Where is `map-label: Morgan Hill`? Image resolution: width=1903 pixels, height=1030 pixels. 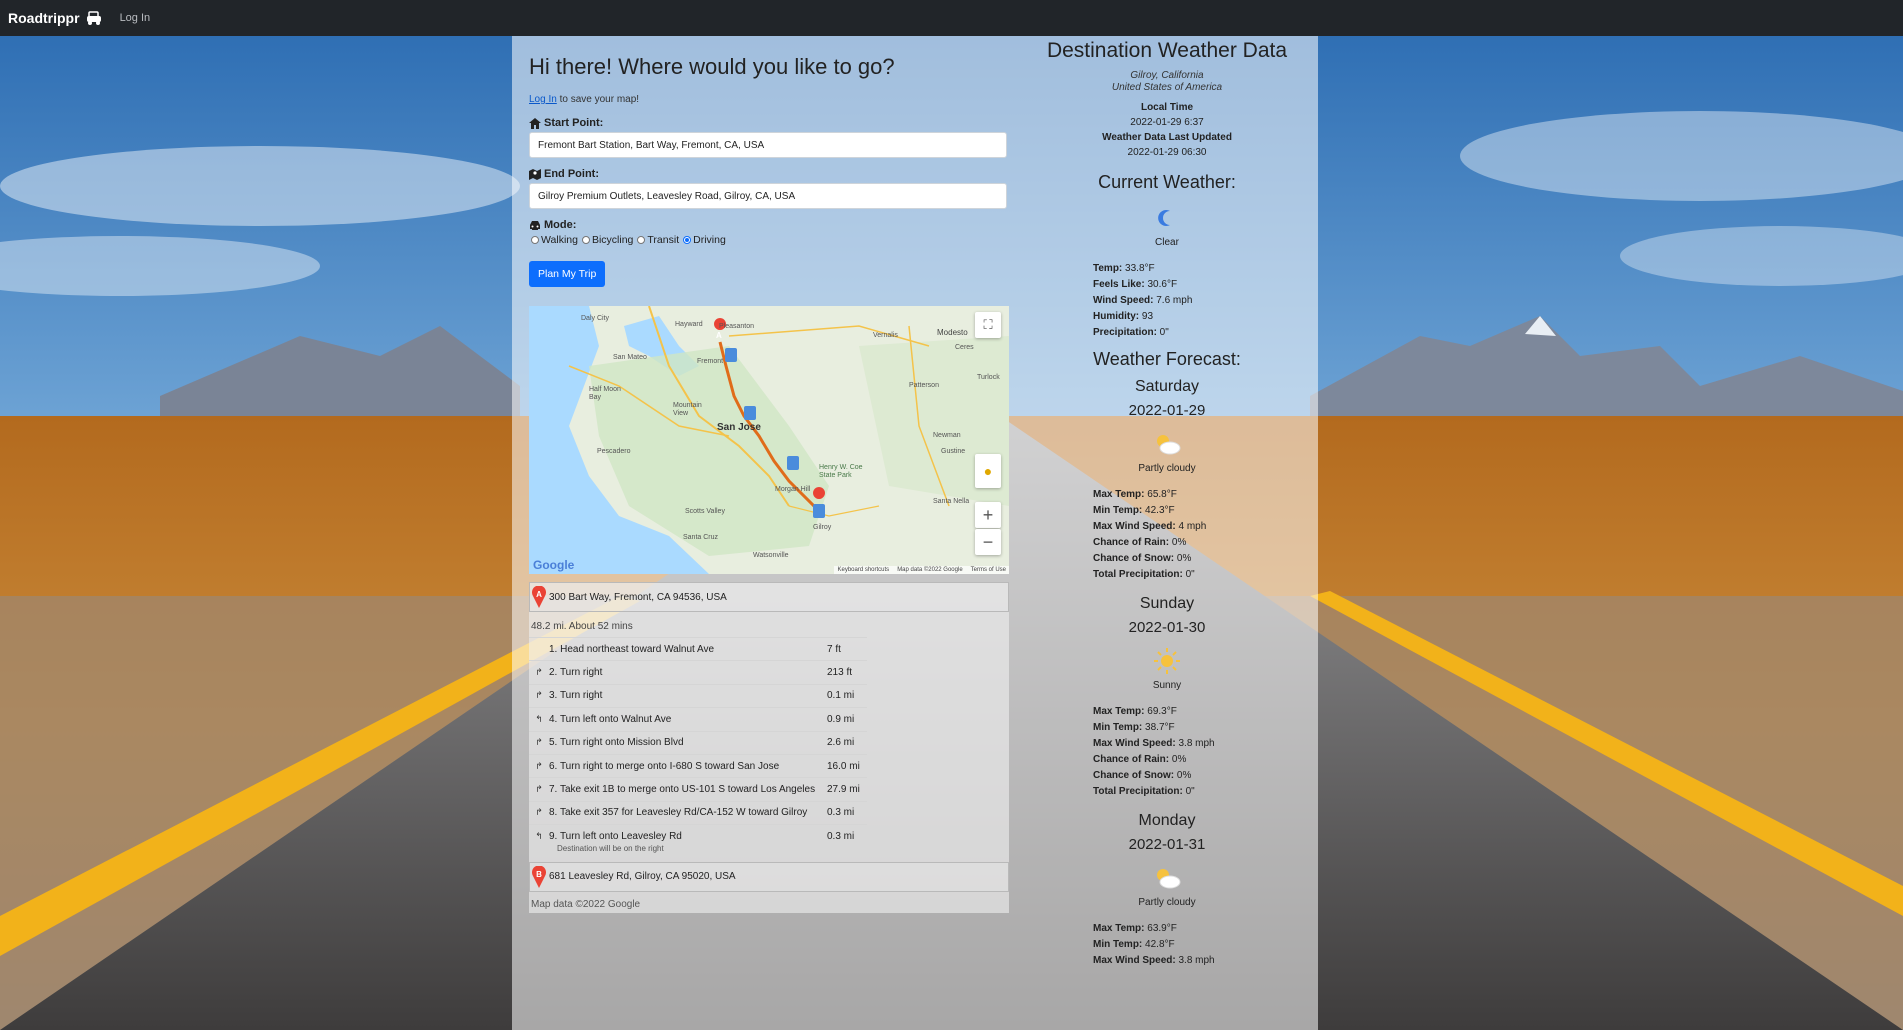 map-label: Morgan Hill is located at coordinates (793, 489).